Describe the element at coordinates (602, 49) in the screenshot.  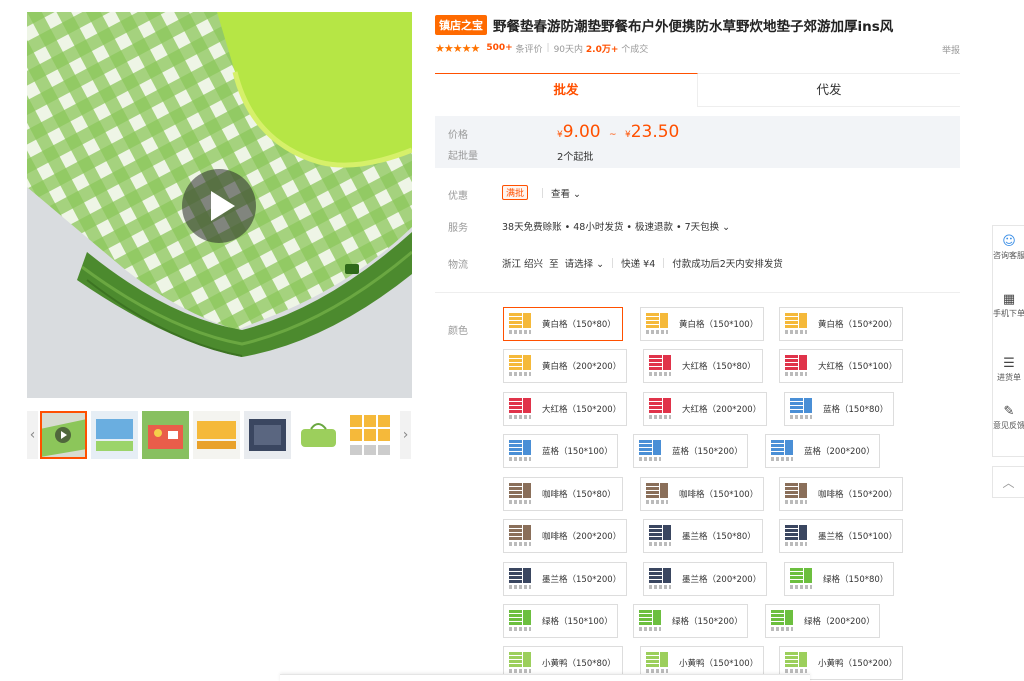
I see `sales-count: 2.0万+` at that location.